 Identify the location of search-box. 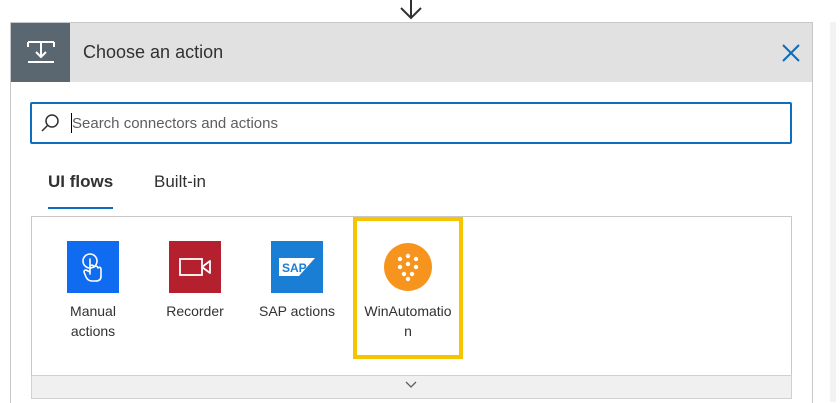
(411, 123).